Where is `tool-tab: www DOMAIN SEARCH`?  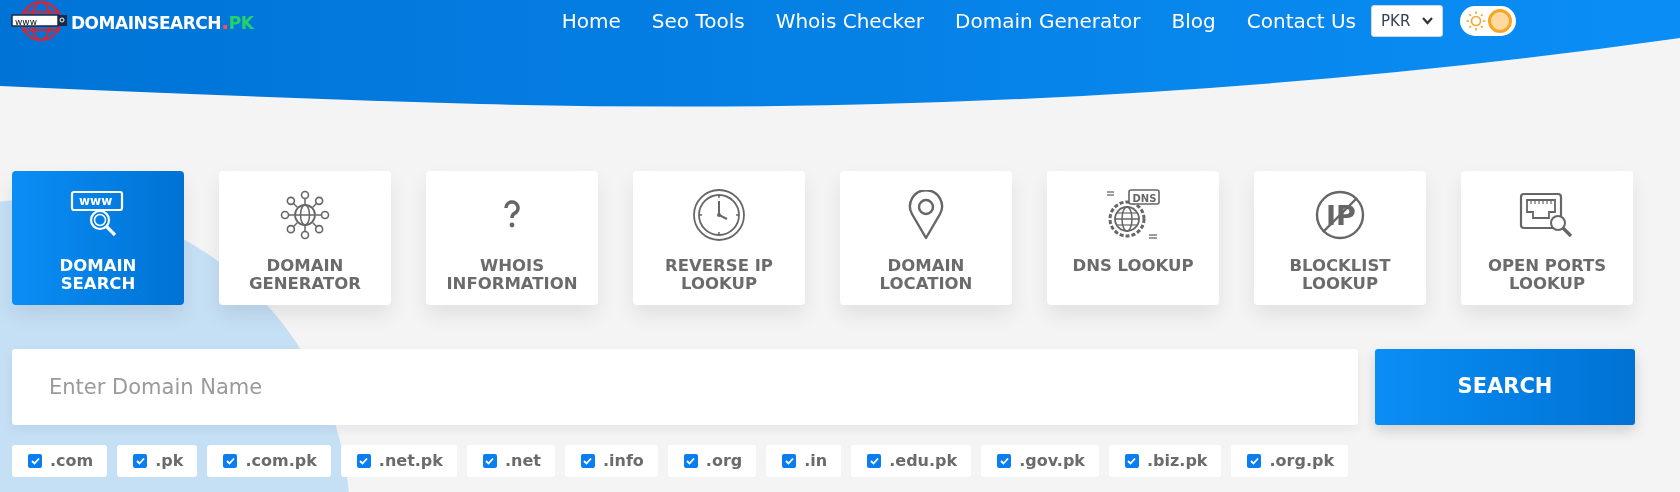
tool-tab: www DOMAIN SEARCH is located at coordinates (98, 238).